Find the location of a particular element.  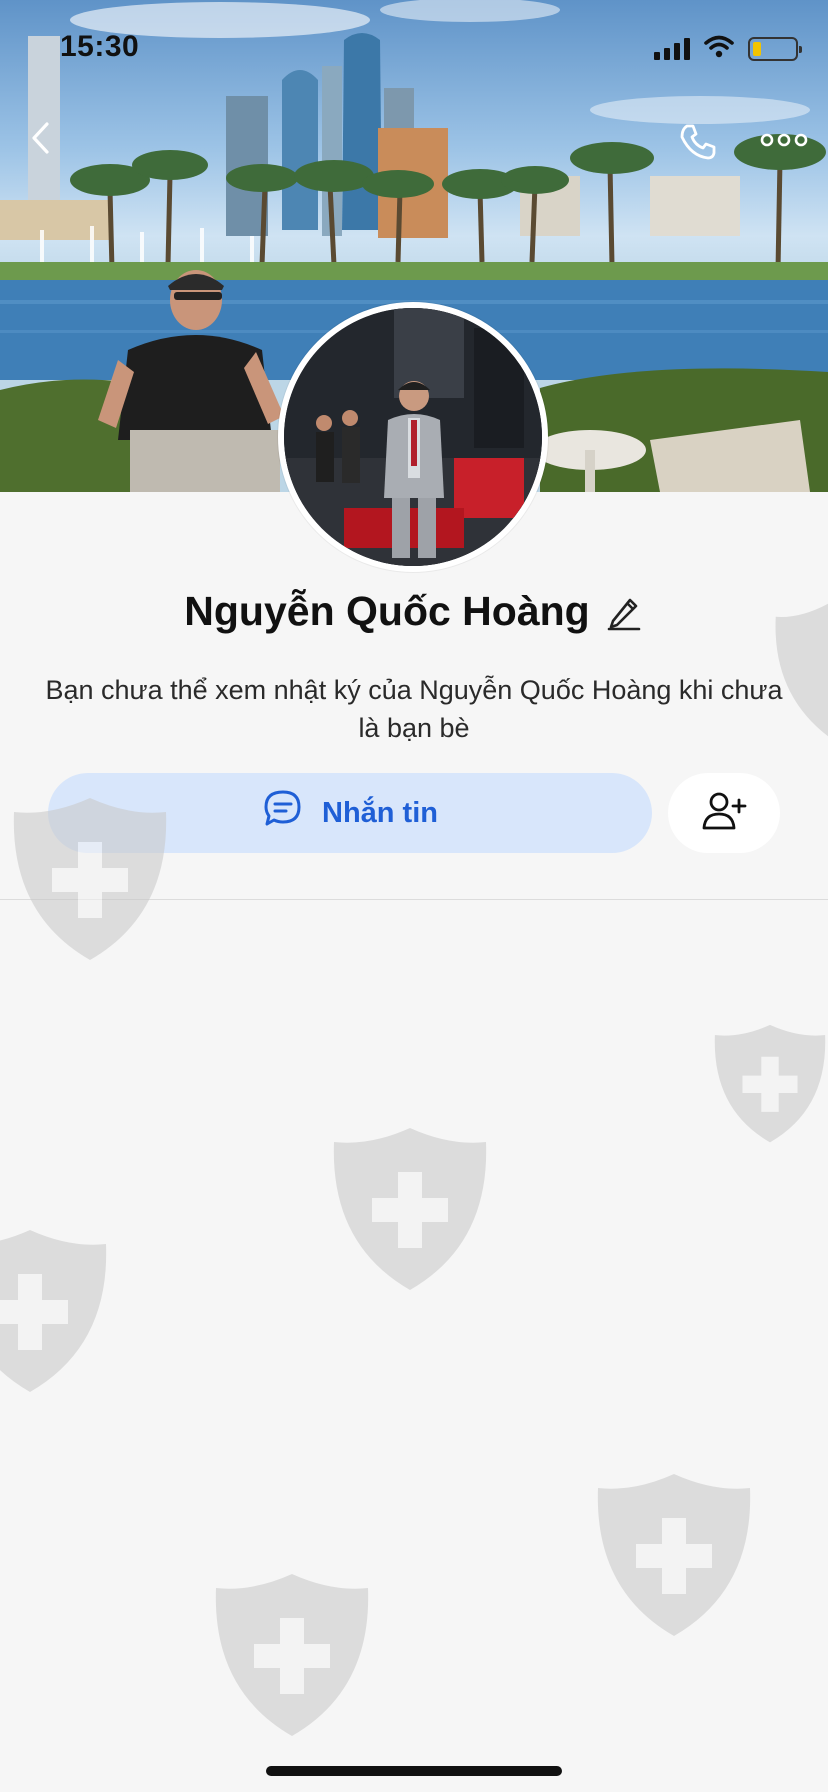

chat-bubble-icon is located at coordinates (283, 813).